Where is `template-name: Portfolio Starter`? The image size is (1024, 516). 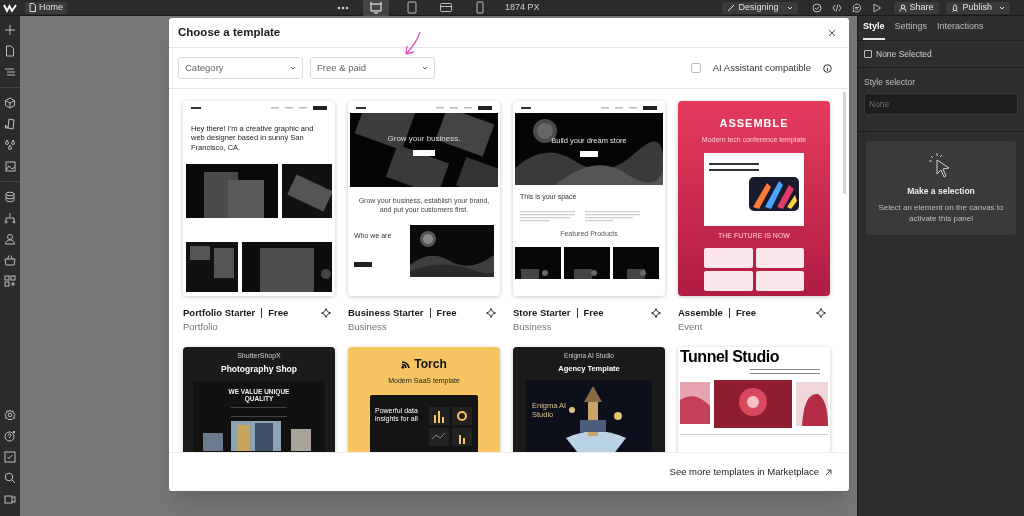
template-name: Portfolio Starter is located at coordinates (219, 312).